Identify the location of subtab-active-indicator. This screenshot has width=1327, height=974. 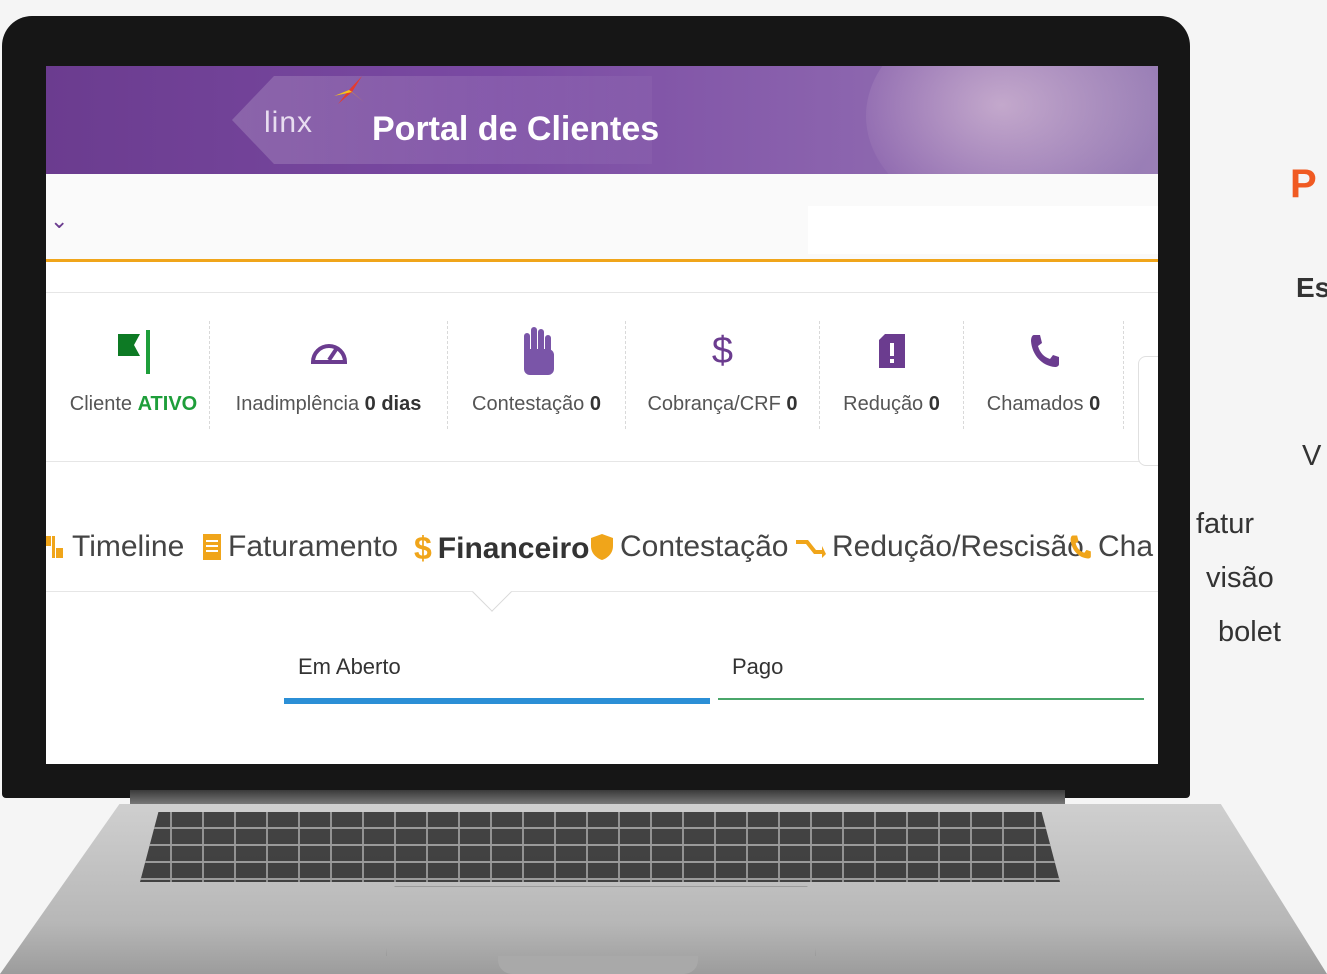
(497, 701).